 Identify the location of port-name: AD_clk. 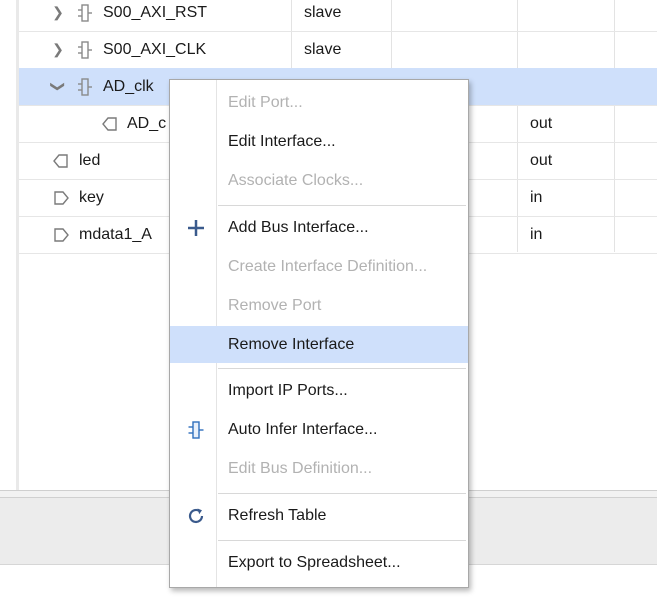
(128, 86).